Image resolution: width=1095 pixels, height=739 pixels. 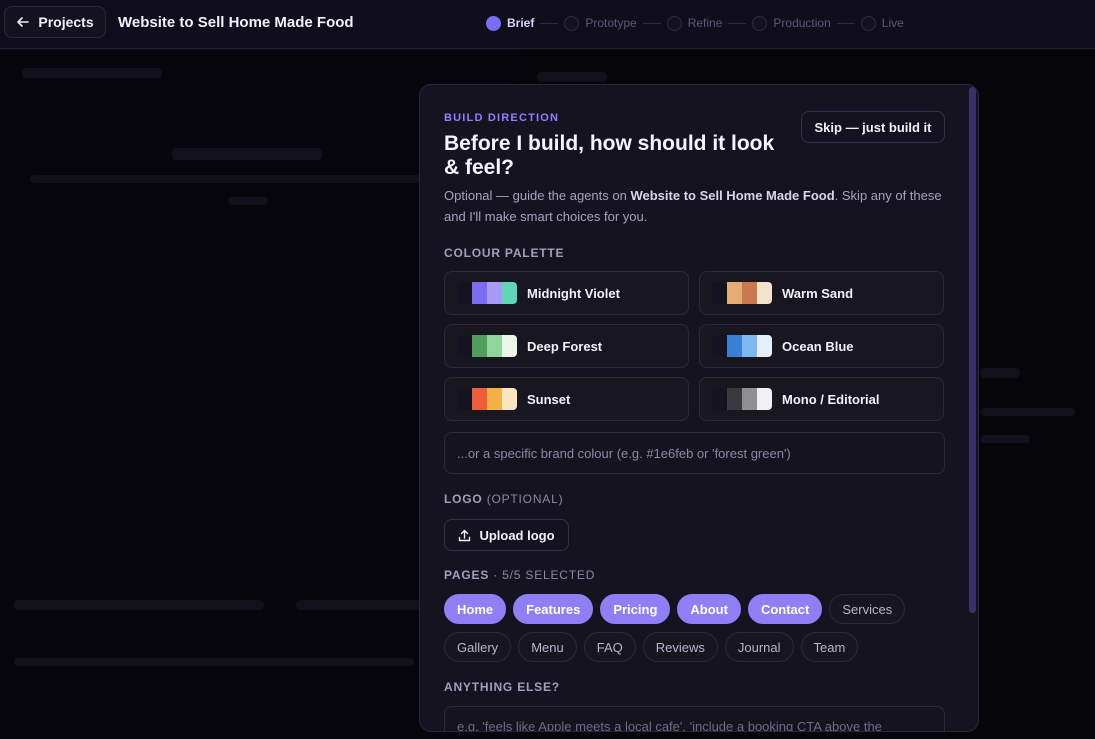 I want to click on project-title: Website to Sell Home Made Food, so click(x=236, y=22).